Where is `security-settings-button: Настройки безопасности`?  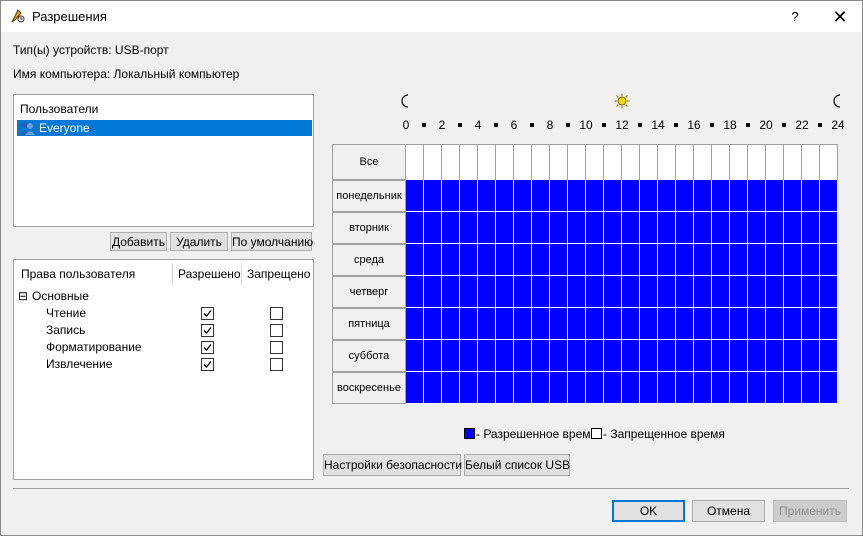 security-settings-button: Настройки безопасности is located at coordinates (392, 465).